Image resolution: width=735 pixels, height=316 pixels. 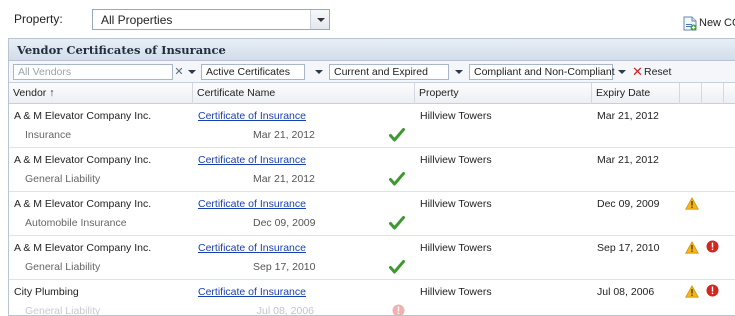 I want to click on certificate-date: Sep 17, 2010, so click(x=284, y=267).